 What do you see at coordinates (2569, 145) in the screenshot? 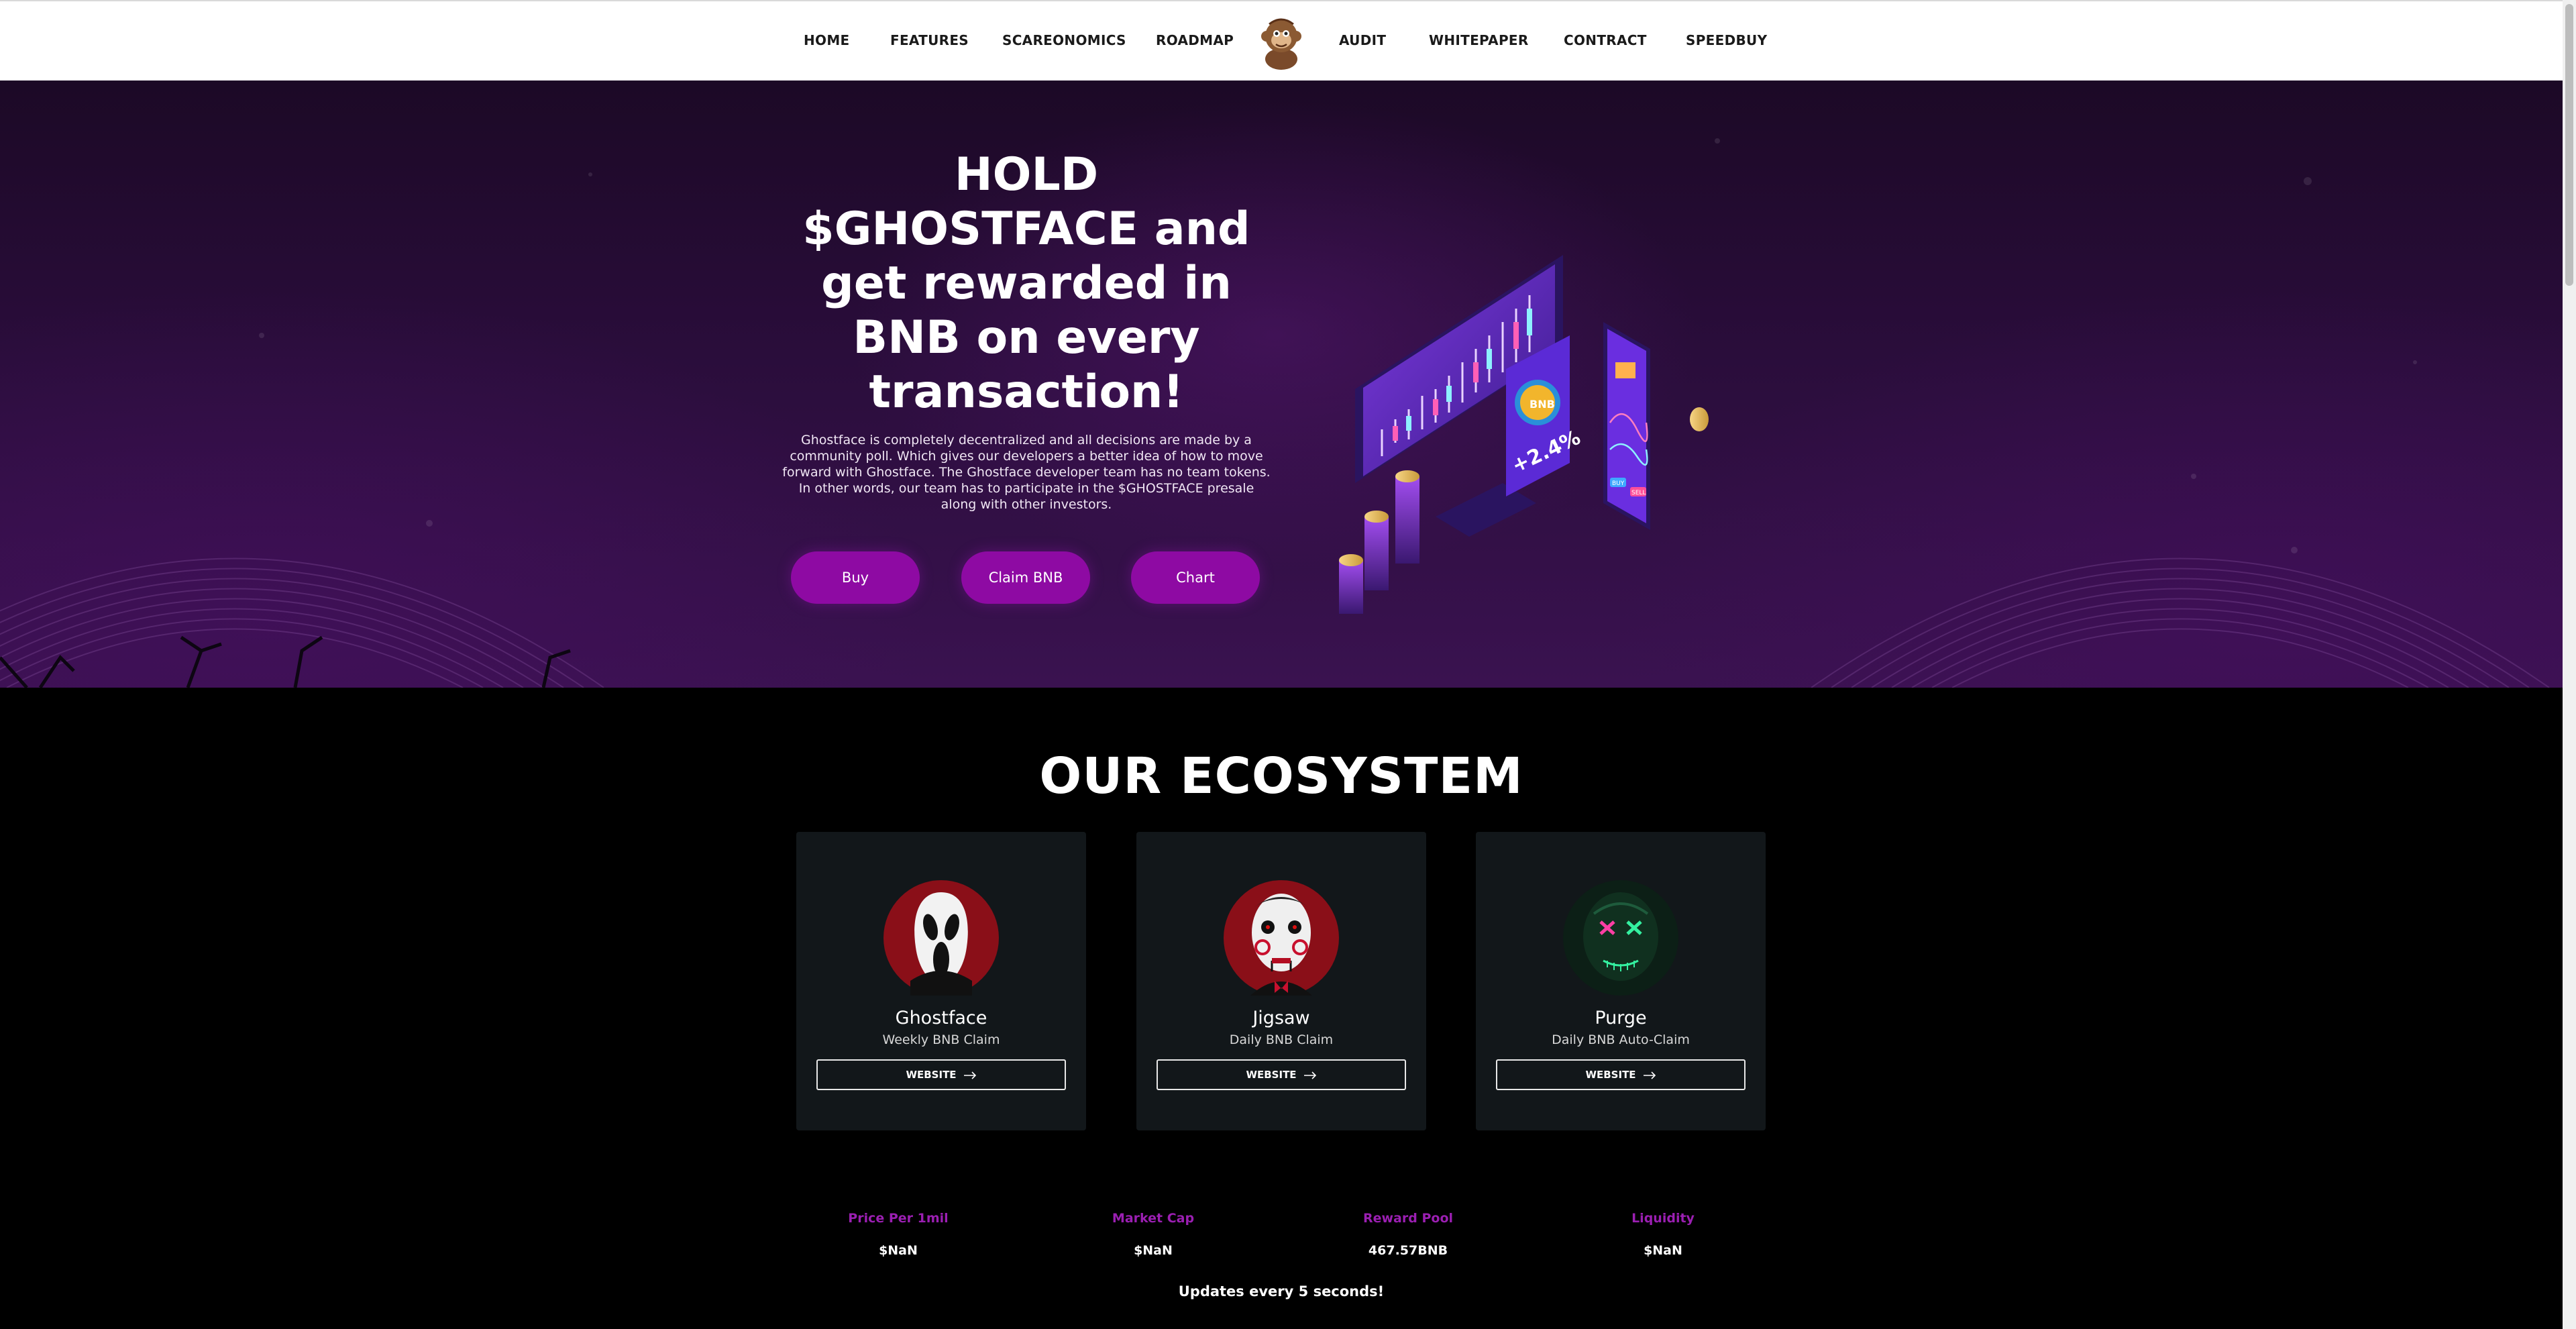
I see `scrollbar-thumb` at bounding box center [2569, 145].